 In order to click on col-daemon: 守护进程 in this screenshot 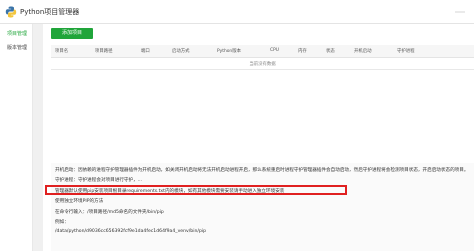, I will do `click(406, 51)`.